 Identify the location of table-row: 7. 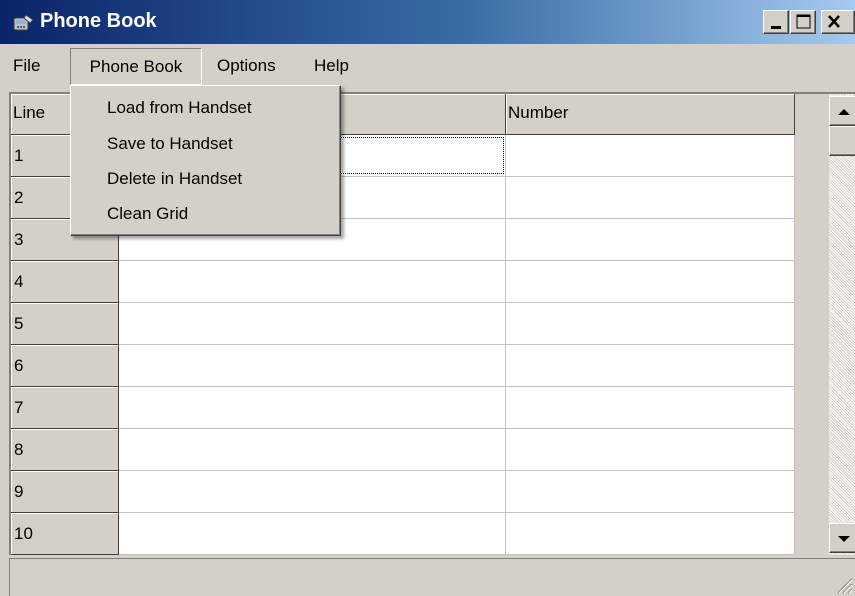
(403, 408).